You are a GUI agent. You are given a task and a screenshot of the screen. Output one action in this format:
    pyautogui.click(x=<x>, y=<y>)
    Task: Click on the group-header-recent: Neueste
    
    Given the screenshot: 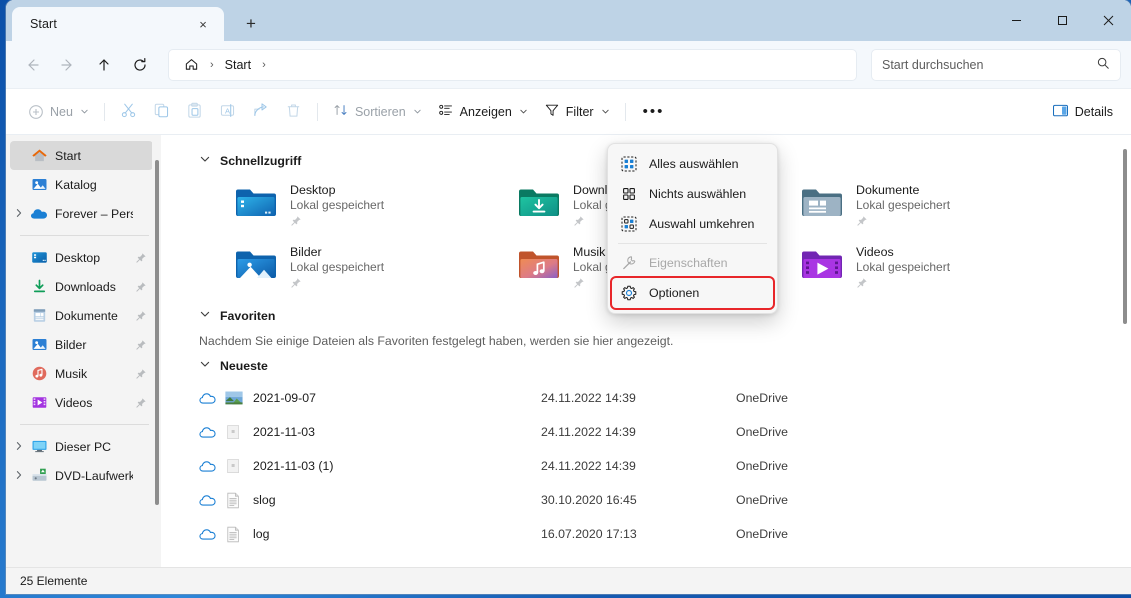 What is the action you would take?
    pyautogui.click(x=646, y=365)
    